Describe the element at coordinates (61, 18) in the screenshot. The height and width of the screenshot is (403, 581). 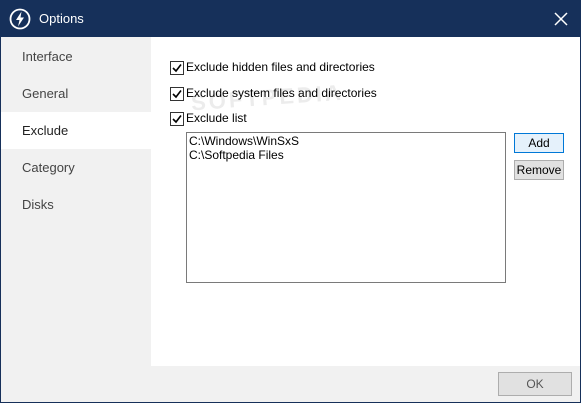
I see `window-title: Options` at that location.